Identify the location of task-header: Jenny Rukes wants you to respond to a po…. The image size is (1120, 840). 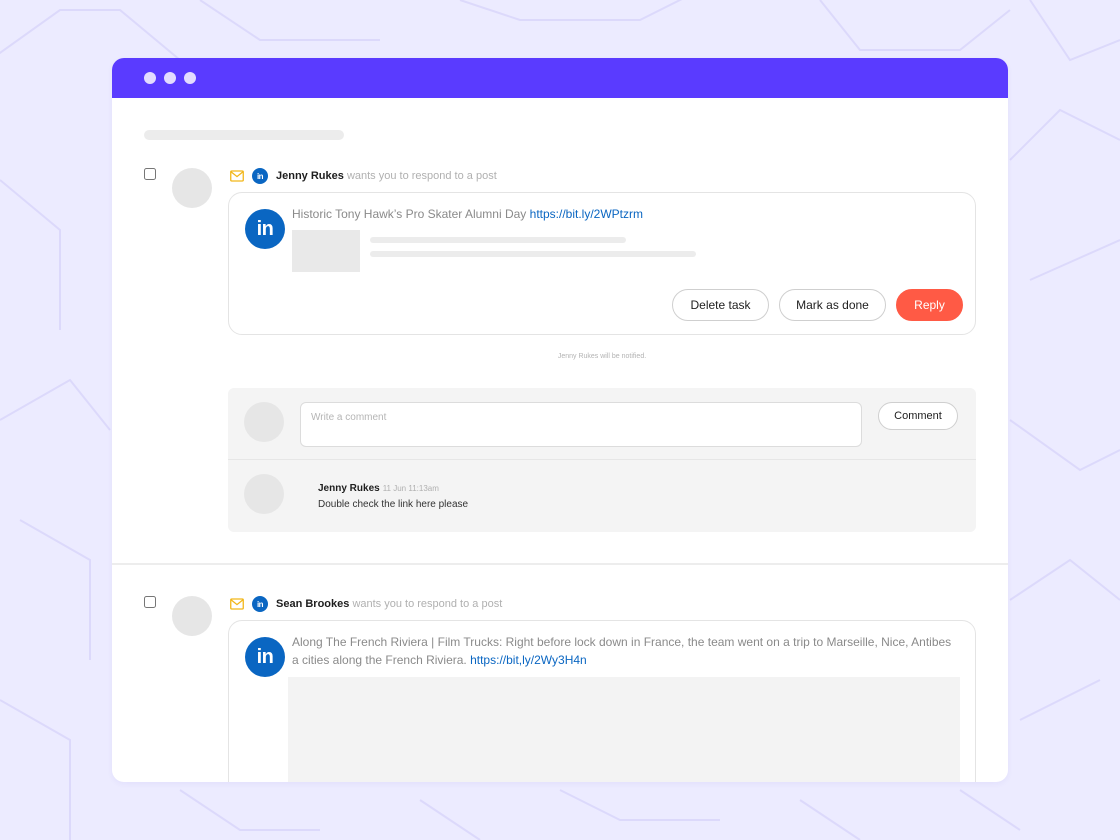
(386, 176).